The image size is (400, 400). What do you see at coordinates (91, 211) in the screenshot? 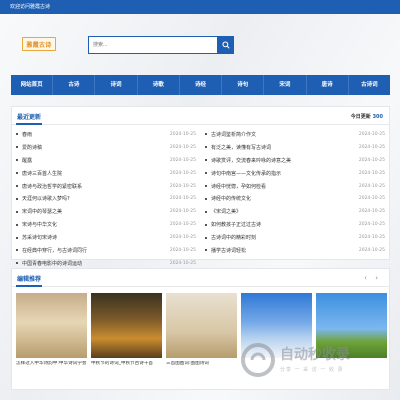
I see `list-item-title: 宋词中的琴瑟之美` at bounding box center [91, 211].